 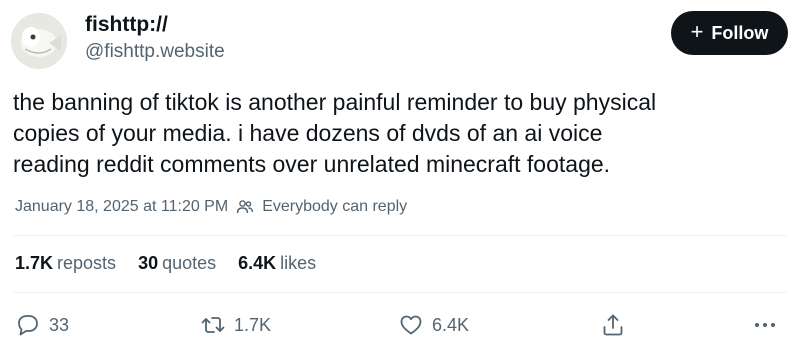 I want to click on author-handle: @fishttp.website, so click(x=155, y=52).